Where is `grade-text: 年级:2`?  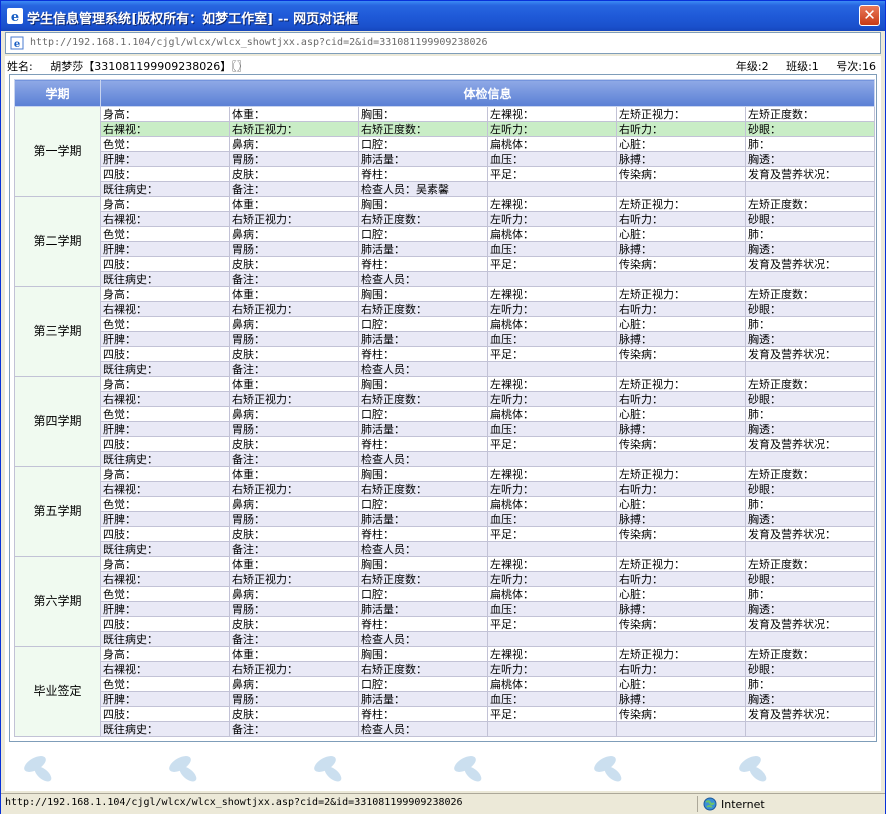 grade-text: 年级:2 is located at coordinates (752, 66).